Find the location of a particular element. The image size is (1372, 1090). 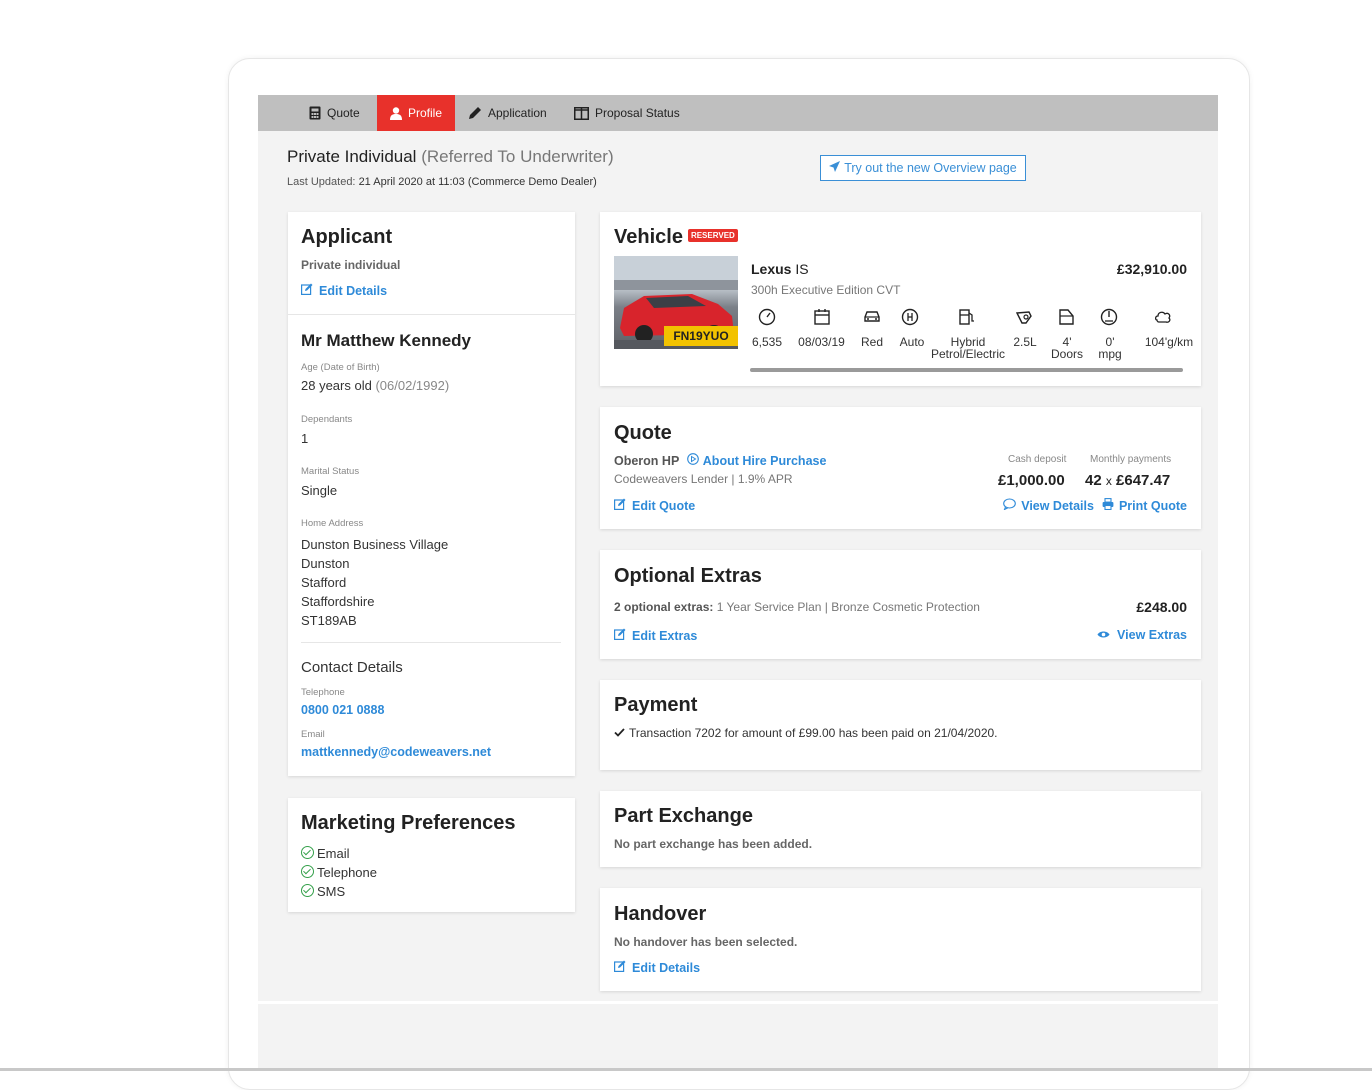

telephone-link: 0800 021 0888 is located at coordinates (342, 710).